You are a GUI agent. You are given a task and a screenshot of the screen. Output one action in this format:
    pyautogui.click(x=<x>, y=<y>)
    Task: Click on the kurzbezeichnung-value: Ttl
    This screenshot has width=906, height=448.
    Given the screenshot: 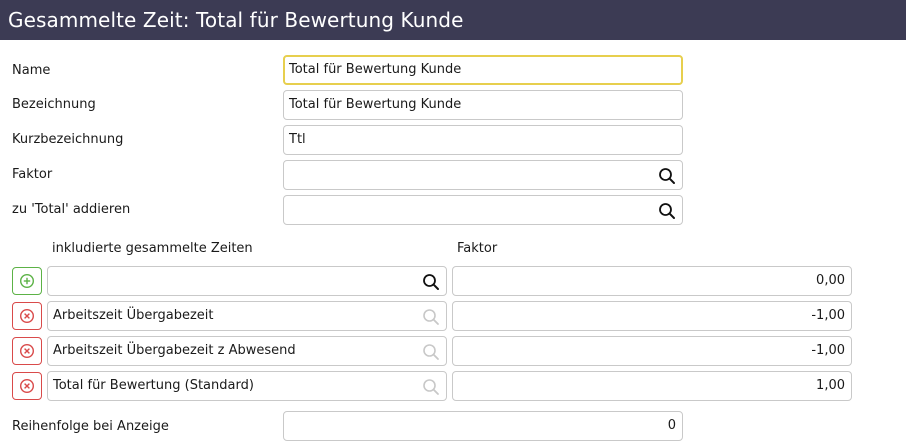 What is the action you would take?
    pyautogui.click(x=297, y=139)
    